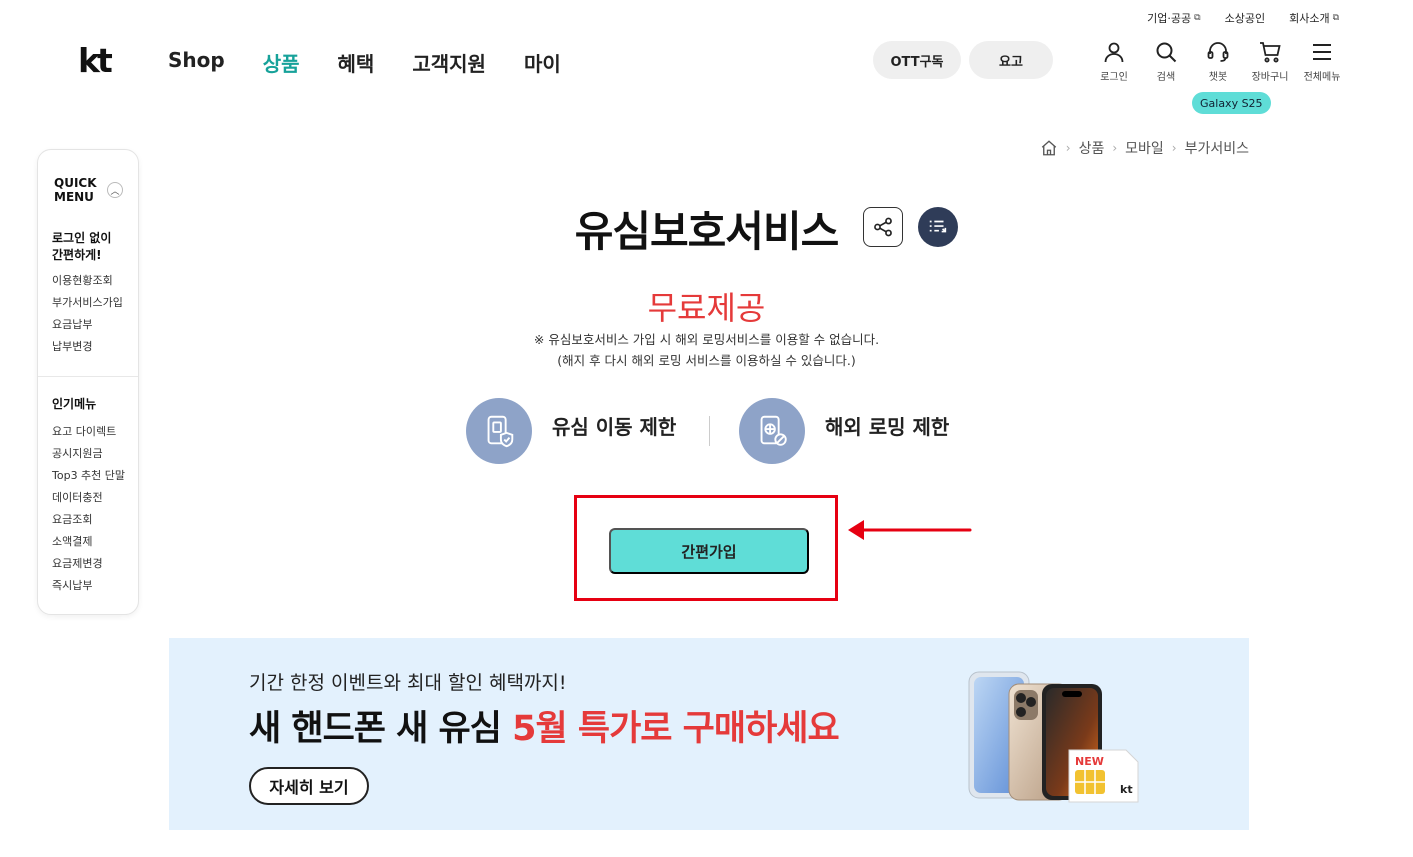 This screenshot has width=1413, height=857. Describe the element at coordinates (356, 62) in the screenshot. I see `nav-benefits: 혜택` at that location.